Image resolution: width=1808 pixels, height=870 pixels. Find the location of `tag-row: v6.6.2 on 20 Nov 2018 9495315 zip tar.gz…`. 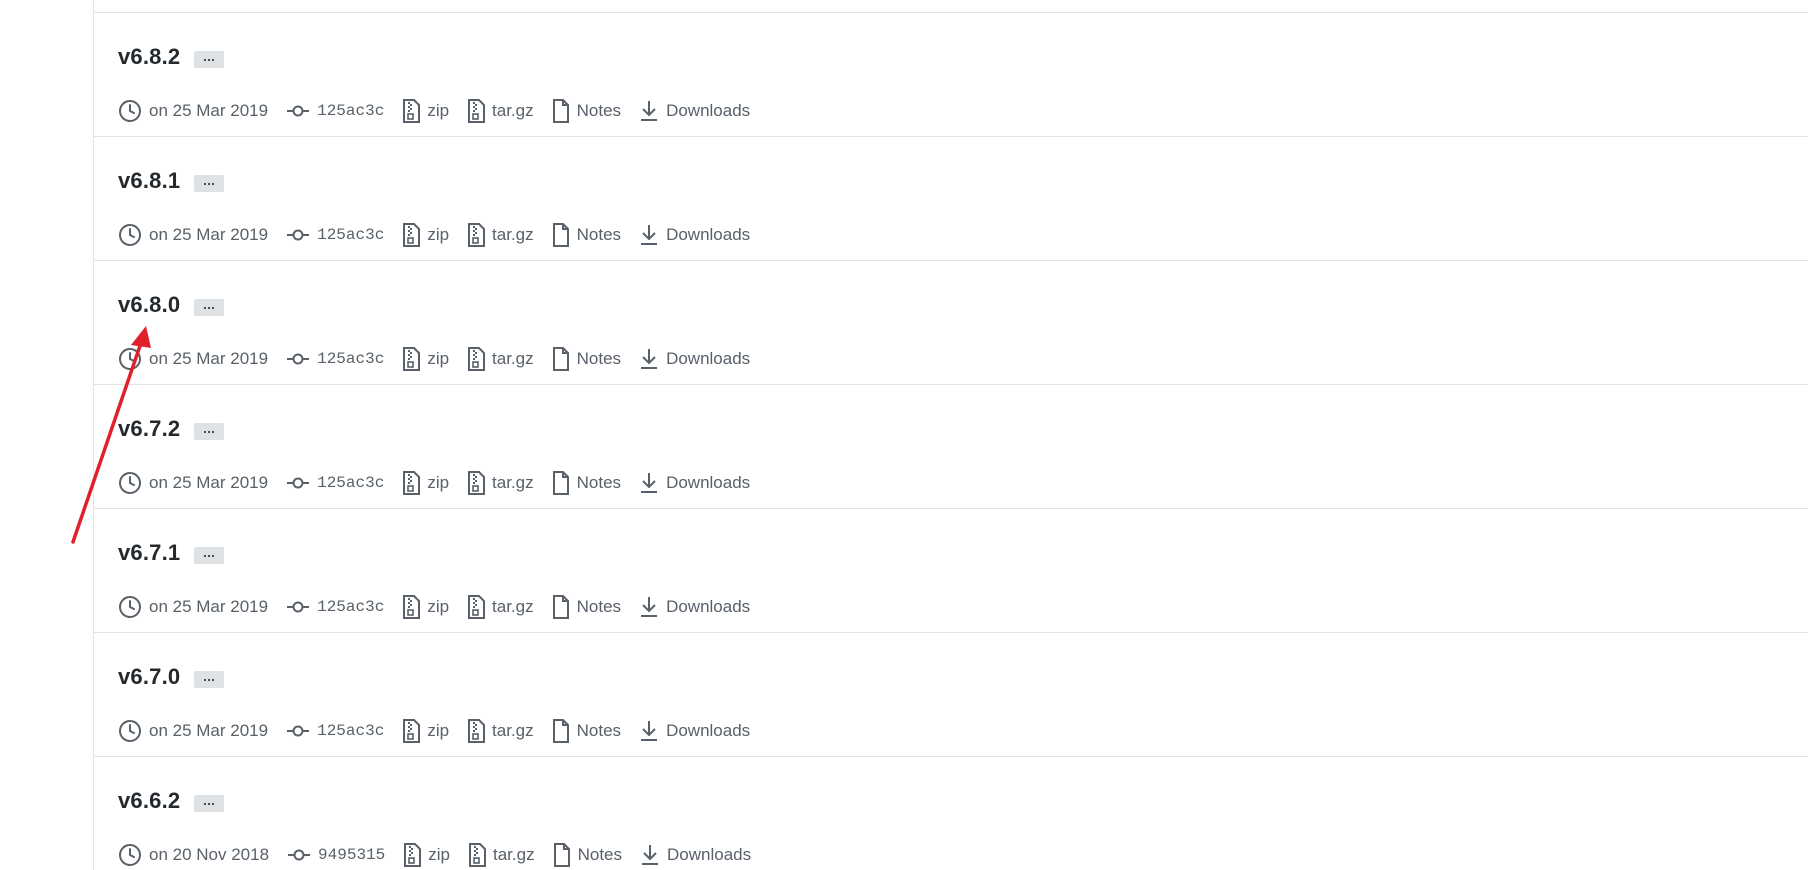

tag-row: v6.6.2 on 20 Nov 2018 9495315 zip tar.gz… is located at coordinates (951, 813).